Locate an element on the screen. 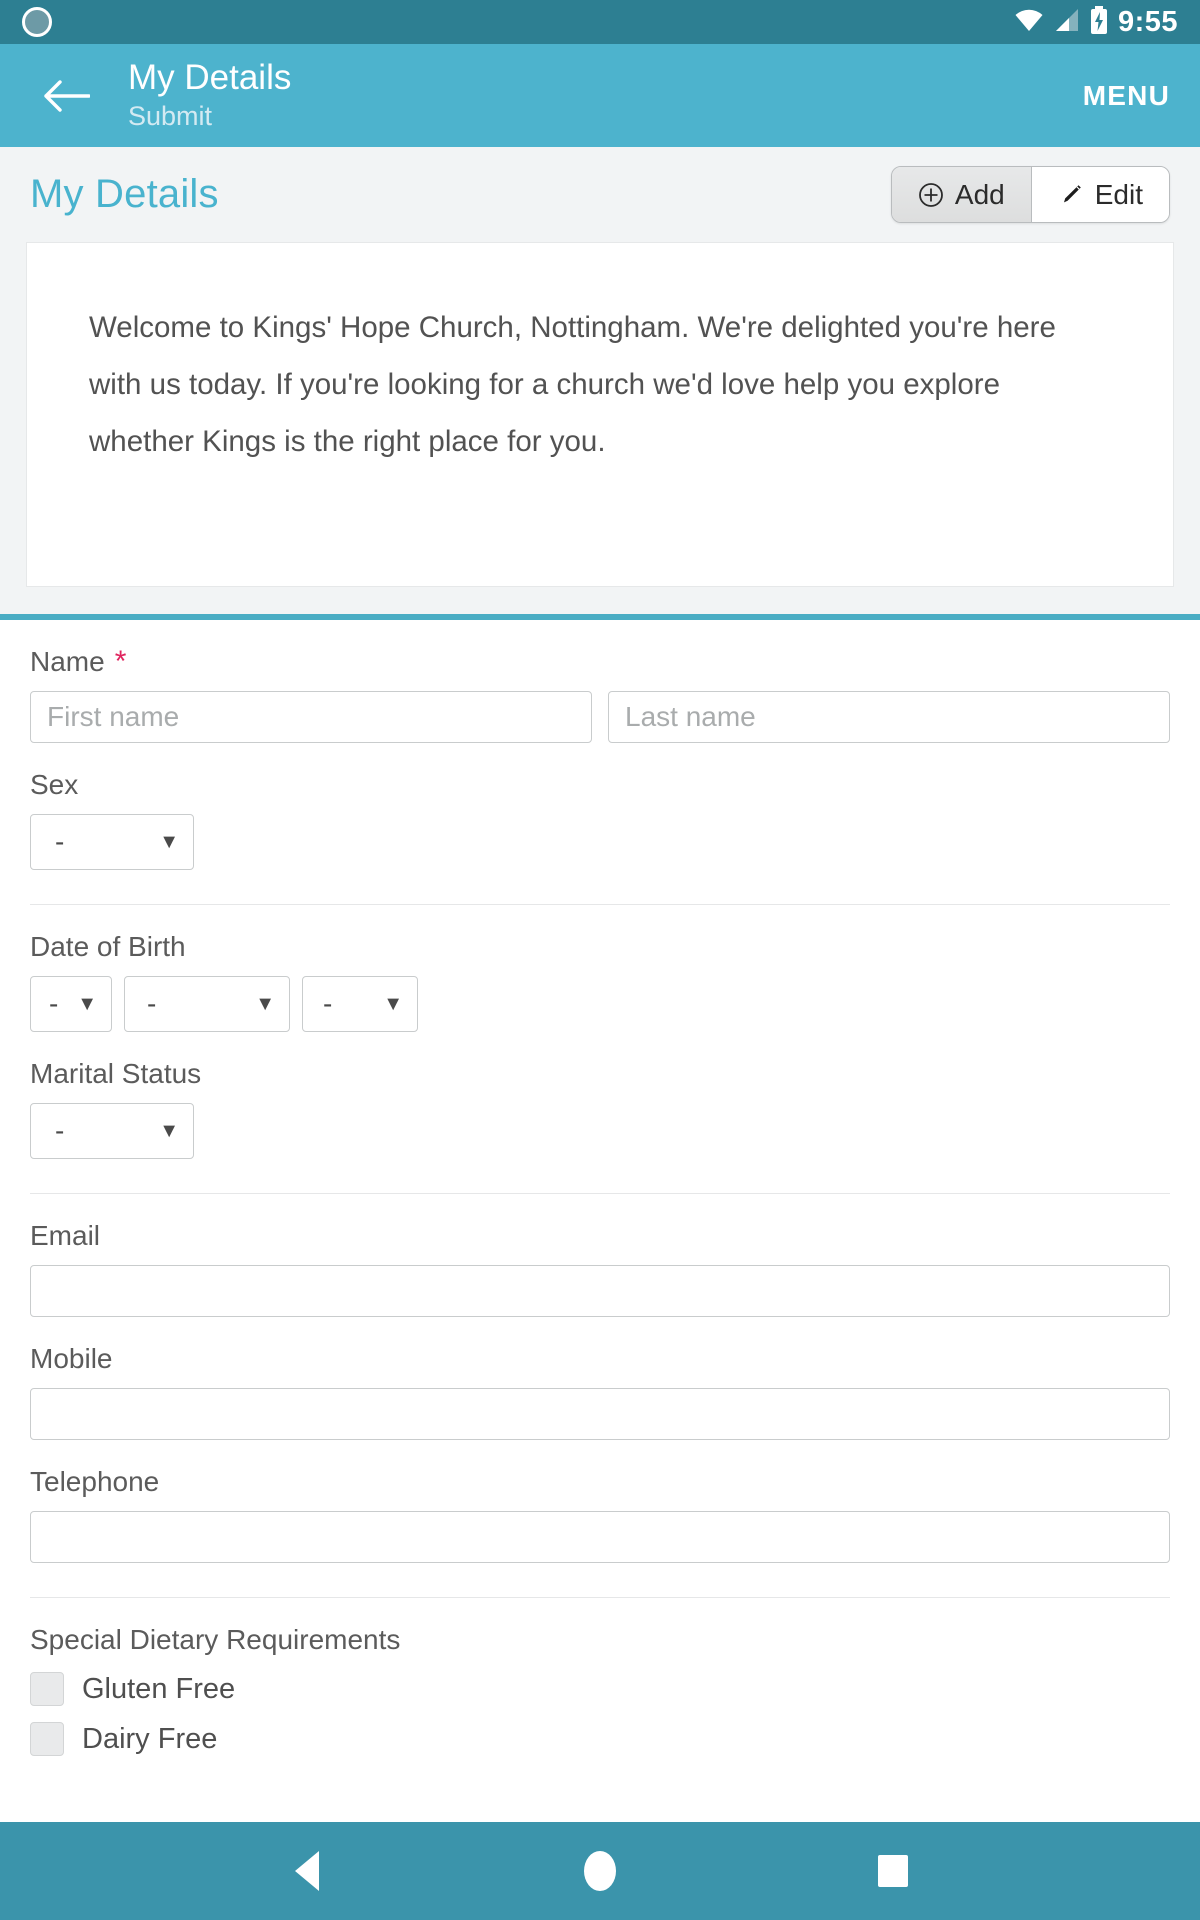 This screenshot has height=1920, width=1200. app-bar: My Details Submit MENU is located at coordinates (600, 95).